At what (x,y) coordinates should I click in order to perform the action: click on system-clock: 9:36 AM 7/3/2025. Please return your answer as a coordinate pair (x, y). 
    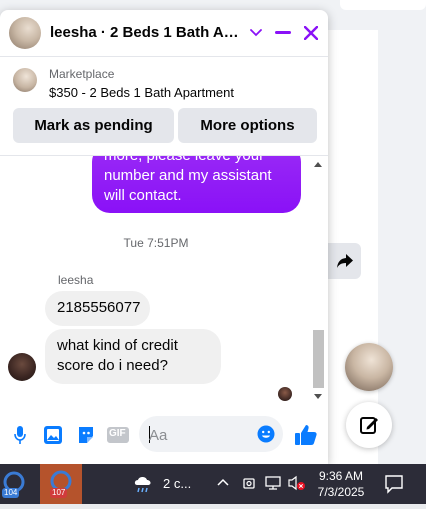
    Looking at the image, I should click on (341, 484).